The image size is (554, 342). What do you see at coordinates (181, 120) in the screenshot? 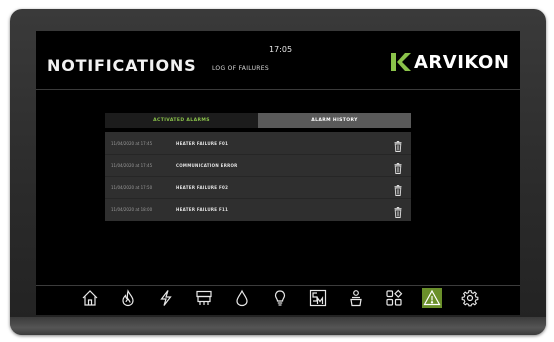
I see `tab-activated-alarms: ACTIVATED ALARMS` at bounding box center [181, 120].